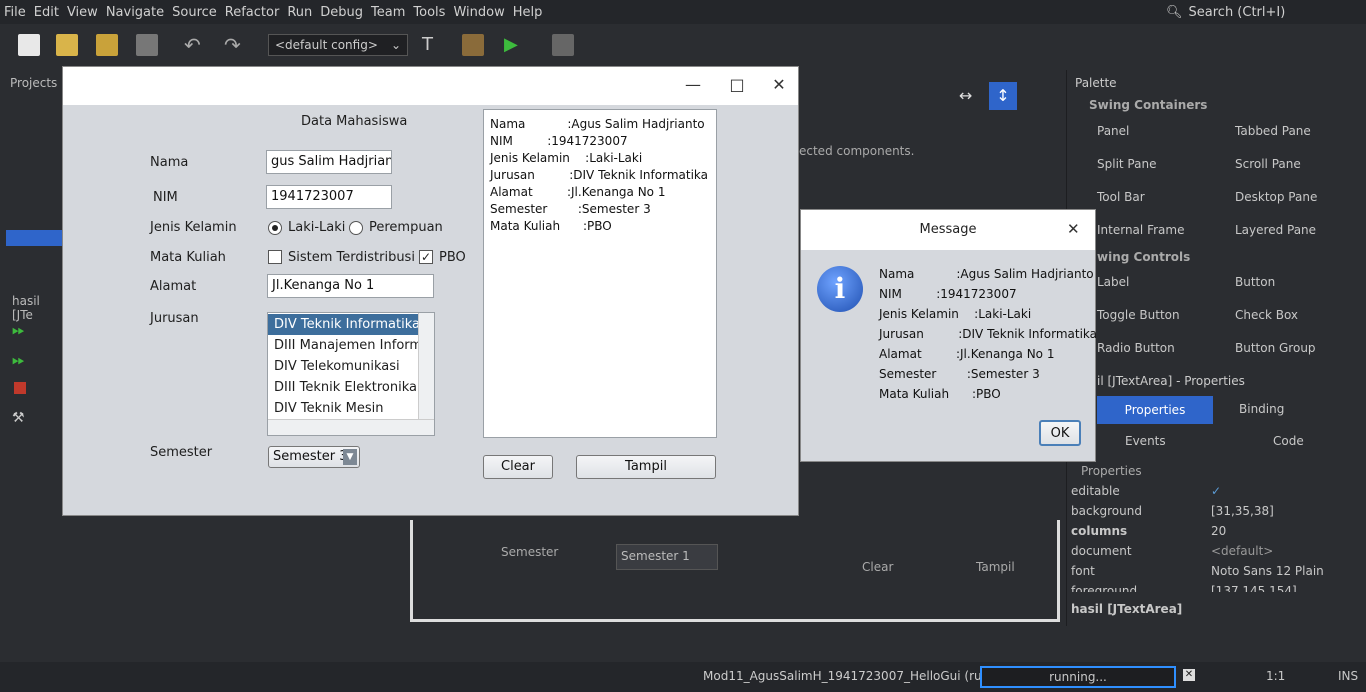 This screenshot has width=1366, height=692. I want to click on nim-field: 1941723007, so click(329, 197).